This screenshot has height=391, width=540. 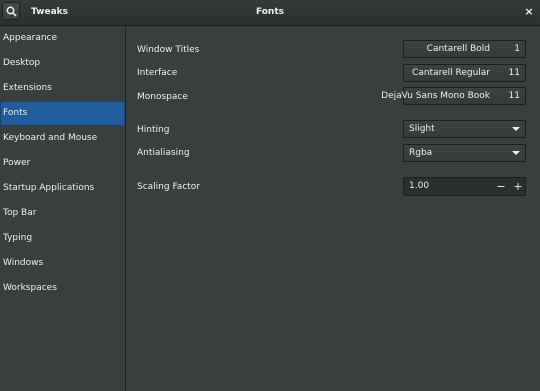 What do you see at coordinates (62, 38) in the screenshot?
I see `sidebar-item-appearance: Appearance` at bounding box center [62, 38].